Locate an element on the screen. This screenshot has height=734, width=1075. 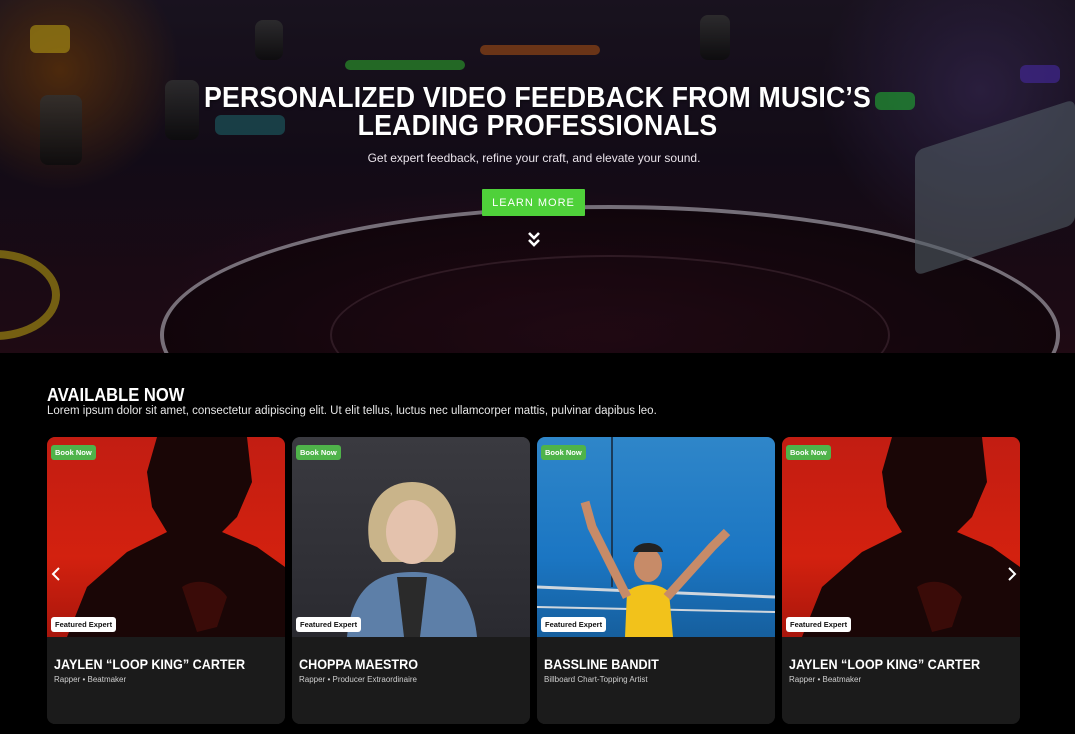
carousel-prev-button is located at coordinates (56, 574).